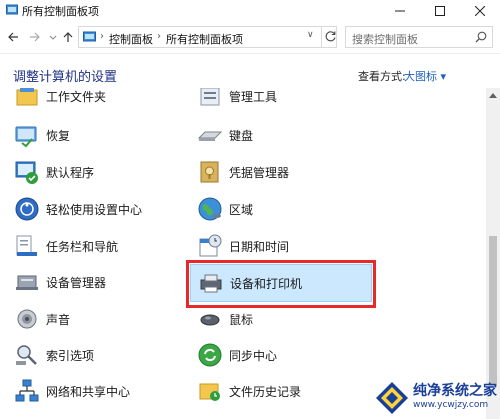  Describe the element at coordinates (209, 392) in the screenshot. I see `file-history-icon` at that location.